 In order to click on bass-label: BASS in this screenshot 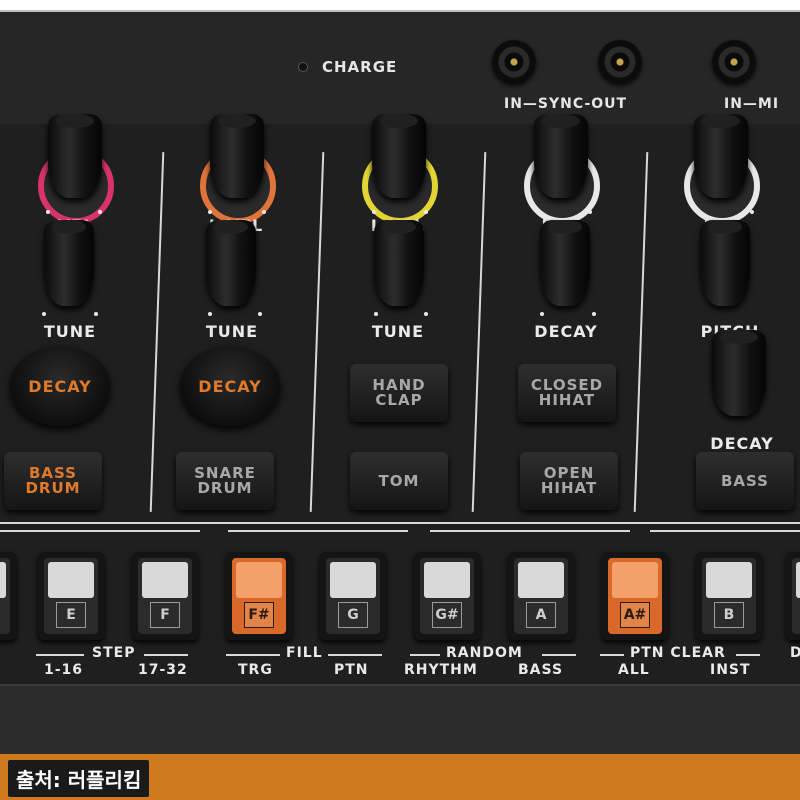, I will do `click(745, 480)`.